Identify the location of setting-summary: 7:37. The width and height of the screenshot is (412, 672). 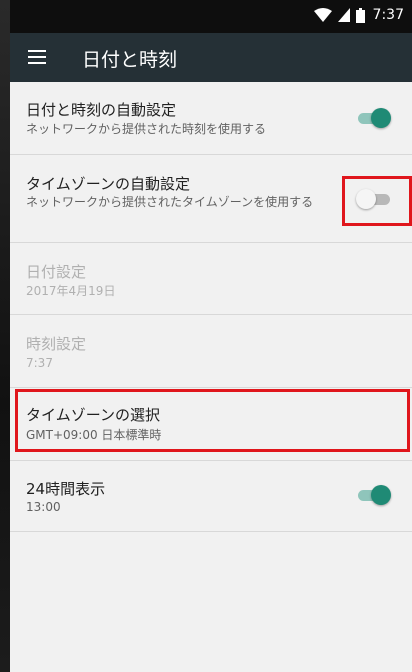
(39, 363).